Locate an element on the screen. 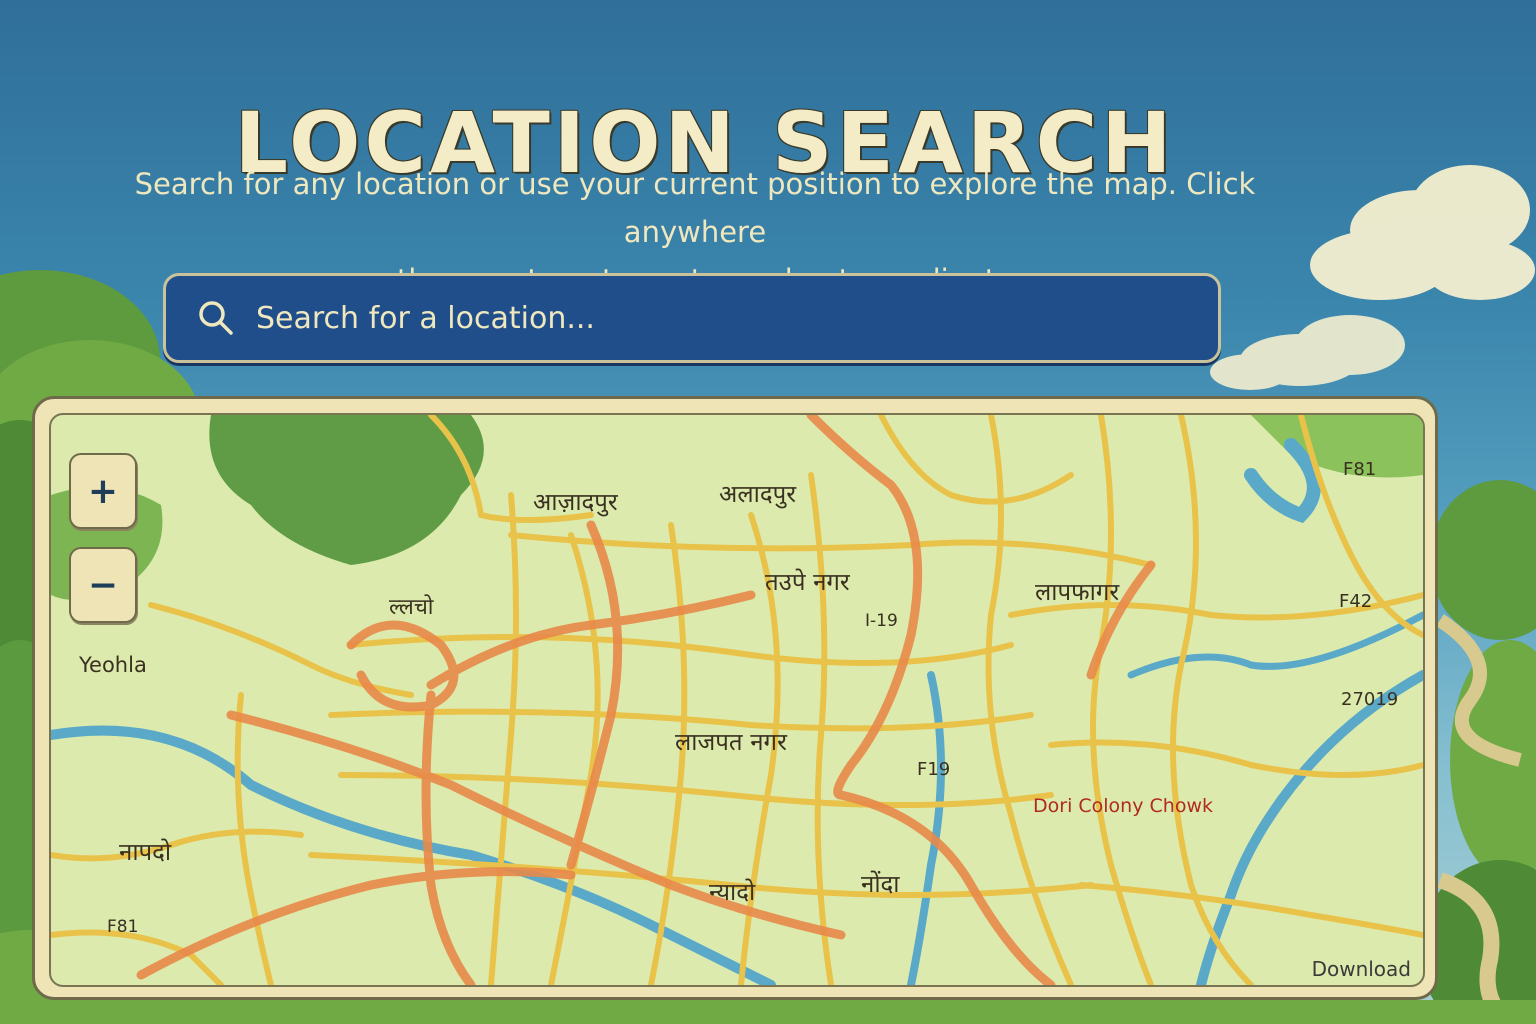  map-label-lalcho: ल्लचो is located at coordinates (411, 607).